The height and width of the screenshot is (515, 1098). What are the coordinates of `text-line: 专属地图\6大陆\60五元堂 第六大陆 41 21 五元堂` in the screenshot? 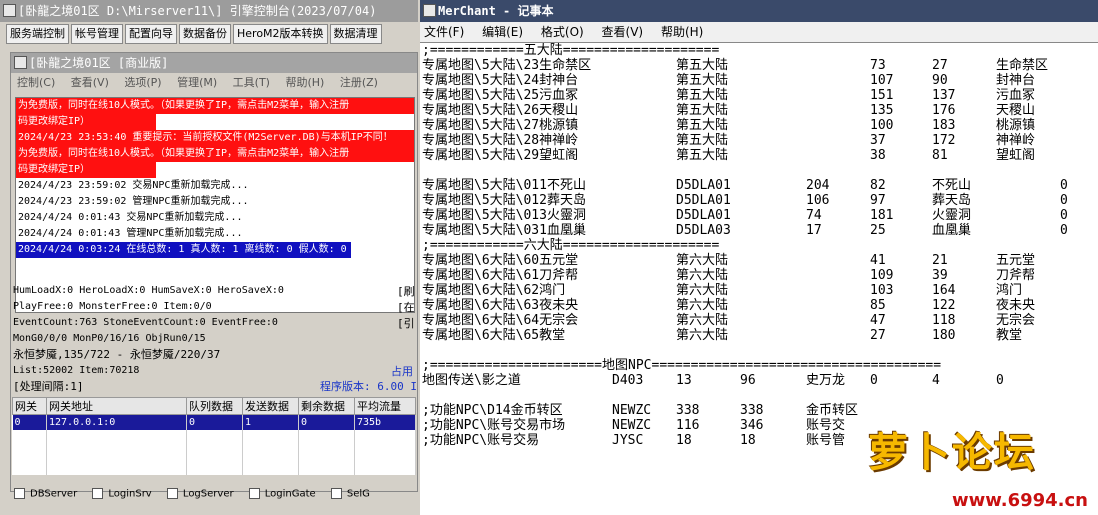 It's located at (759, 260).